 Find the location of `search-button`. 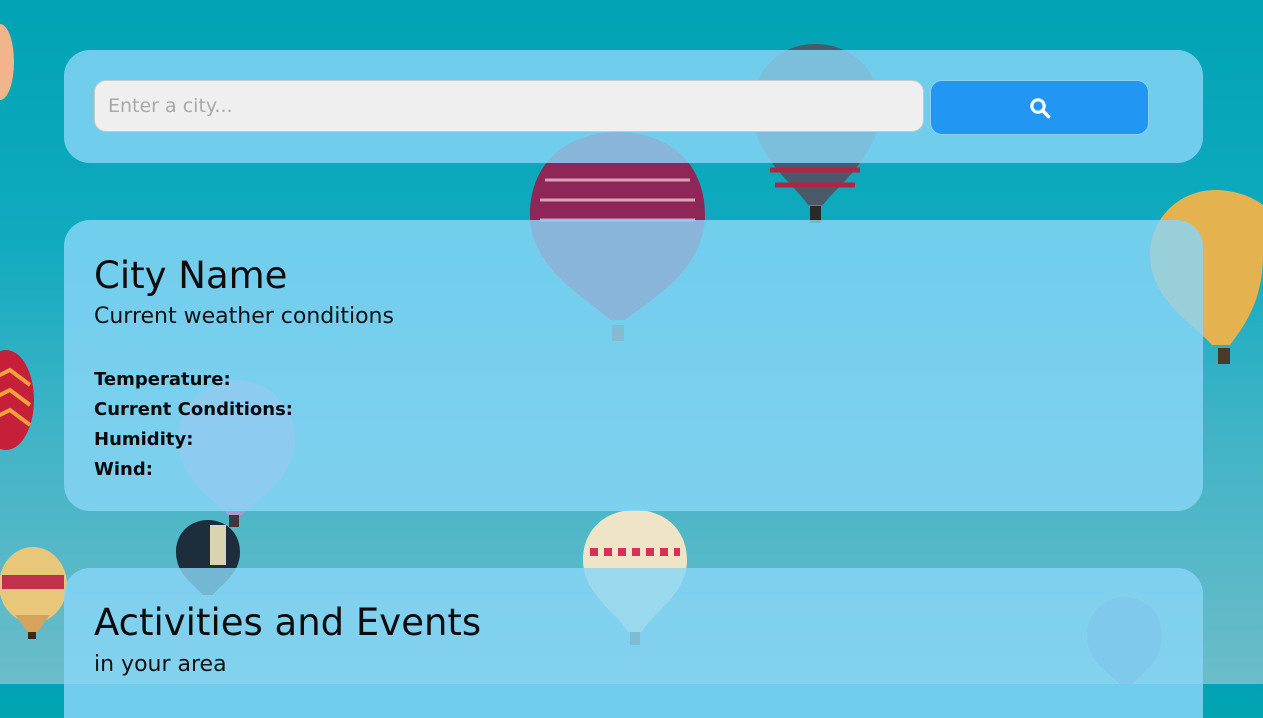

search-button is located at coordinates (1039, 107).